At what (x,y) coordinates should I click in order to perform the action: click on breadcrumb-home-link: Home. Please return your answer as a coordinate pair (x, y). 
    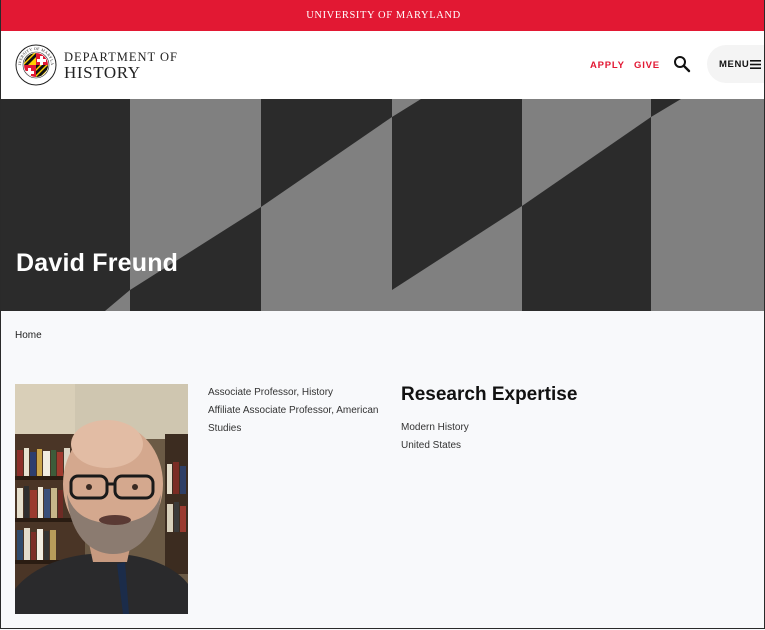
    Looking at the image, I should click on (28, 335).